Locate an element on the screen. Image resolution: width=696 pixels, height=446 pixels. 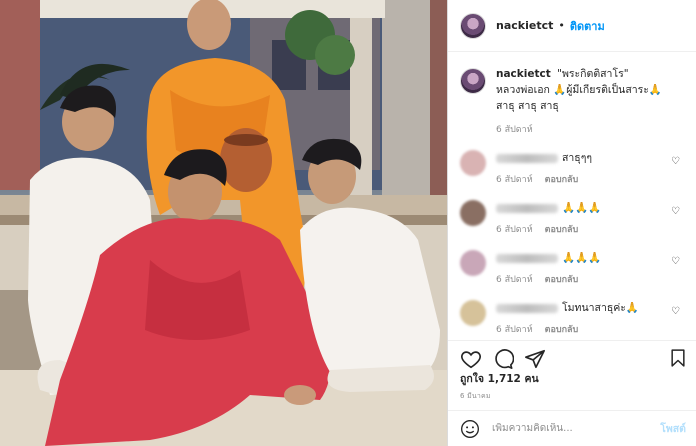
author-username: nackietct is located at coordinates (524, 25).